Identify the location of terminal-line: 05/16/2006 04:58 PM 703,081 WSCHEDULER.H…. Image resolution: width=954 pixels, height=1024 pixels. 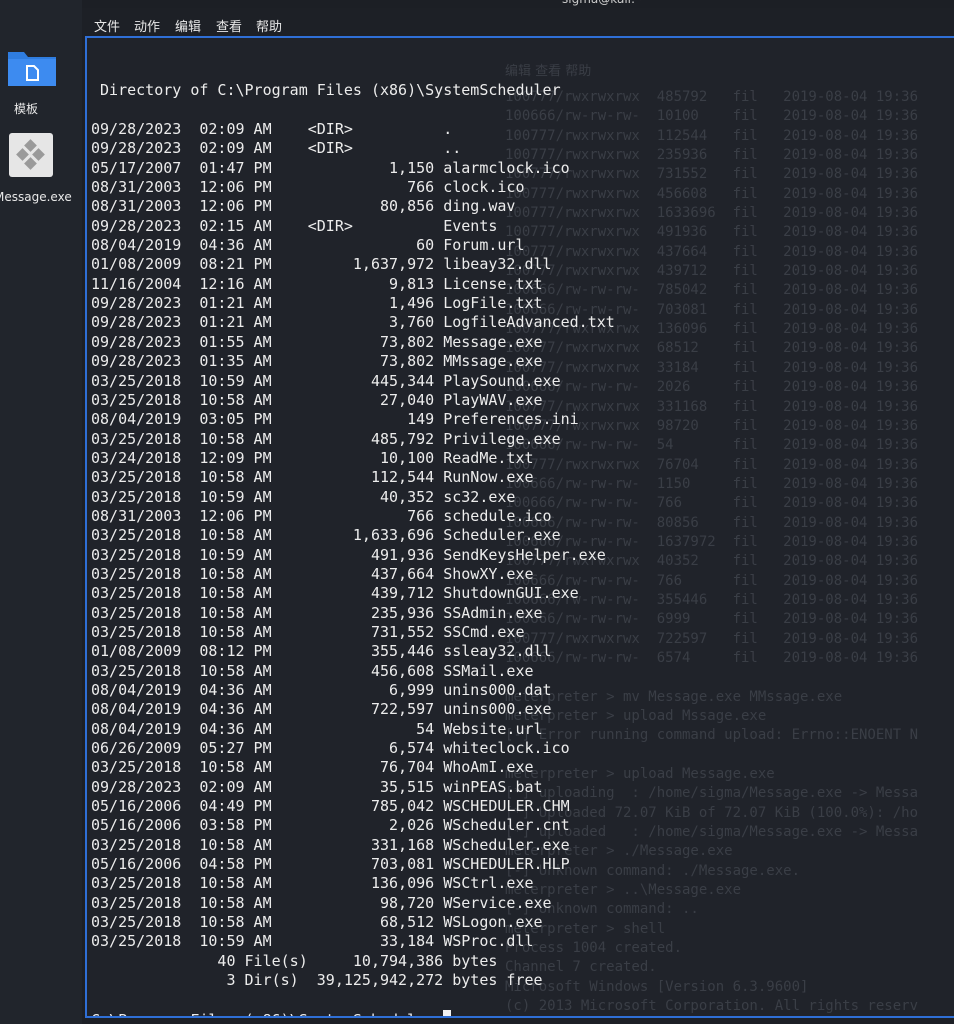
(330, 864).